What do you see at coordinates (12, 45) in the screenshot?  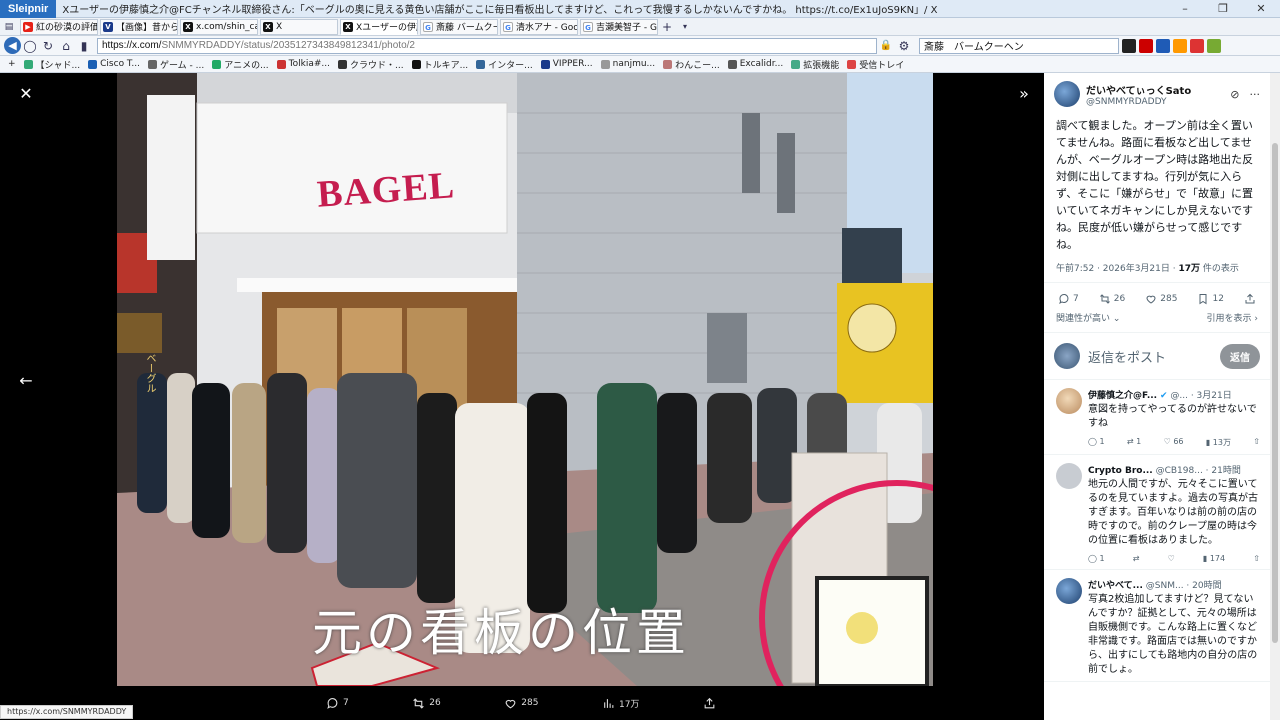 I see `back-button: ◀` at bounding box center [12, 45].